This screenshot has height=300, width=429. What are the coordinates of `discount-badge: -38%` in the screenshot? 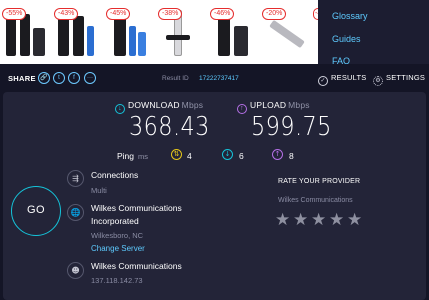 It's located at (170, 14).